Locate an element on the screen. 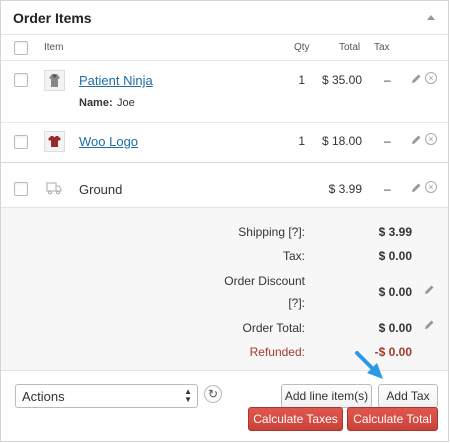 This screenshot has height=443, width=450. edit-total-icon is located at coordinates (429, 325).